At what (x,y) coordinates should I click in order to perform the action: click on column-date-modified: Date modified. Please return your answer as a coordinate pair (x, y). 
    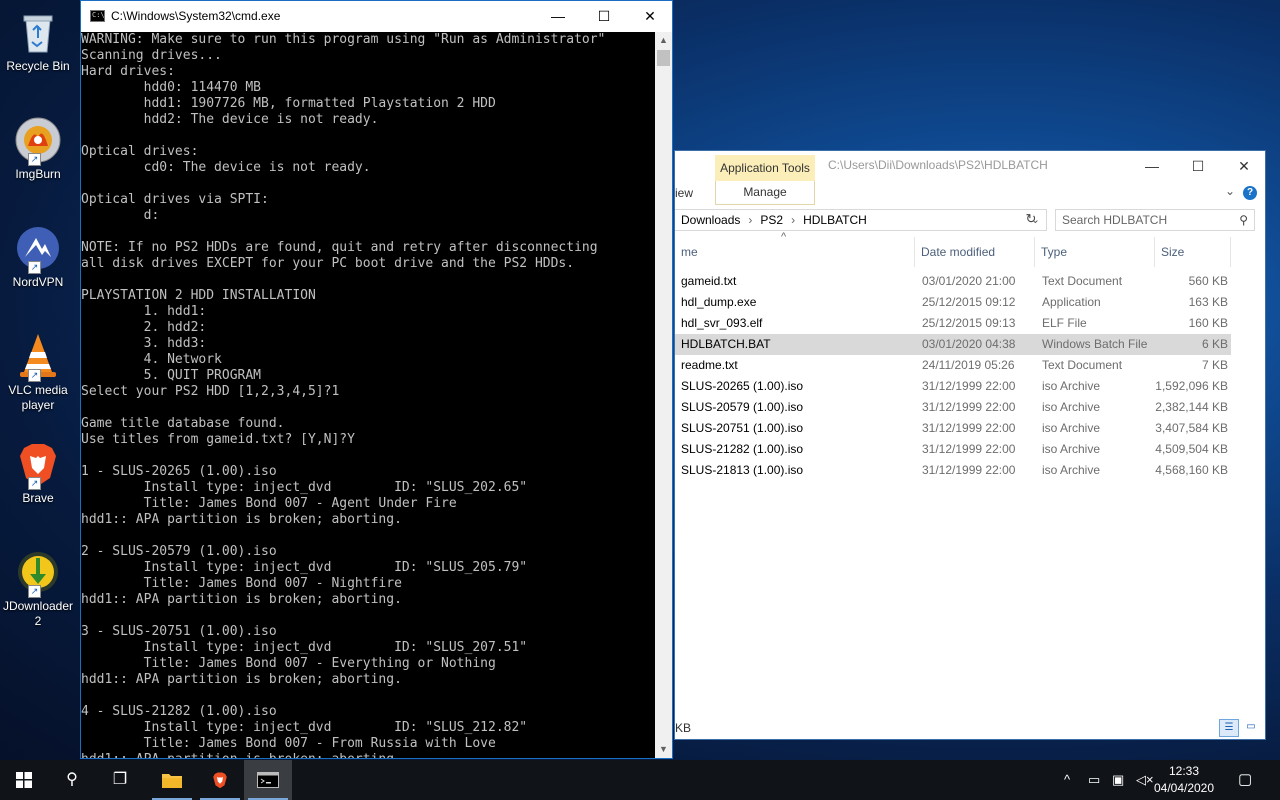
    Looking at the image, I should click on (975, 252).